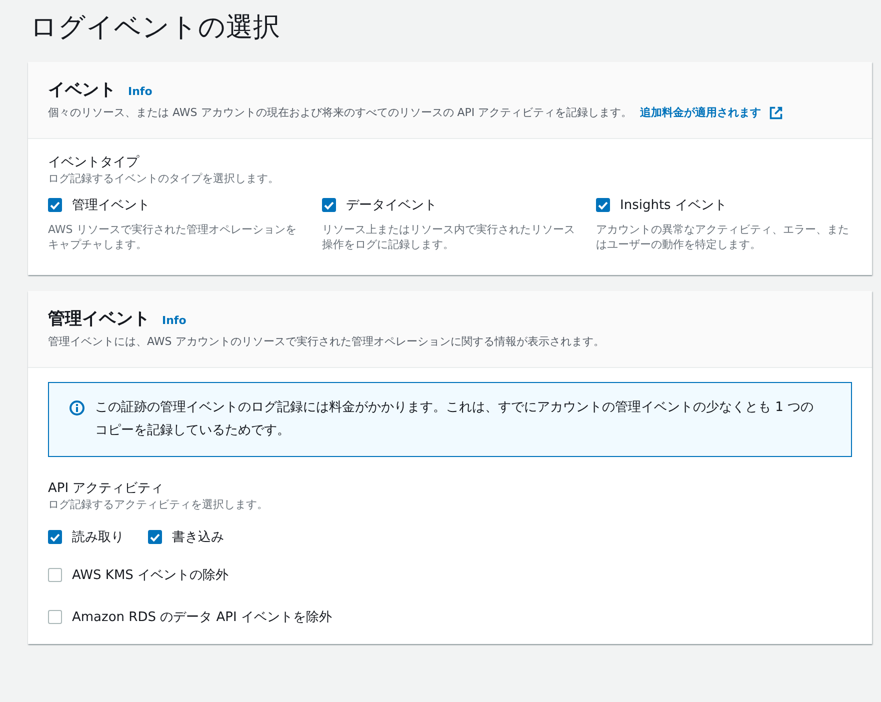 This screenshot has width=881, height=702. I want to click on checkbox-label: データイベント, so click(391, 205).